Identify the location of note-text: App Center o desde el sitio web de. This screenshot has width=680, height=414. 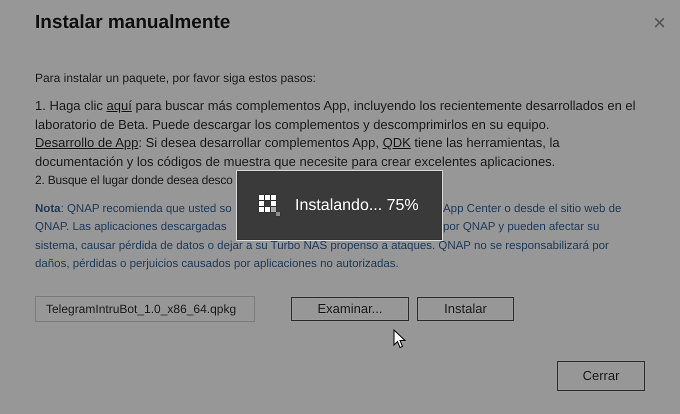
(532, 208).